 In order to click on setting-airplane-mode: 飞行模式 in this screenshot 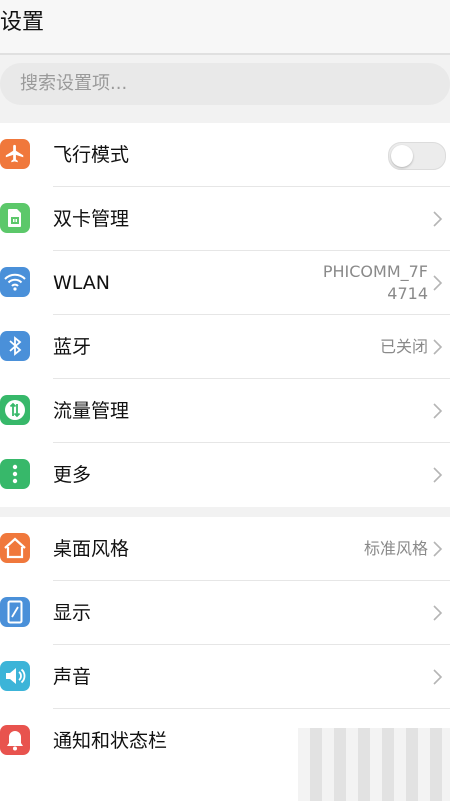, I will do `click(225, 155)`.